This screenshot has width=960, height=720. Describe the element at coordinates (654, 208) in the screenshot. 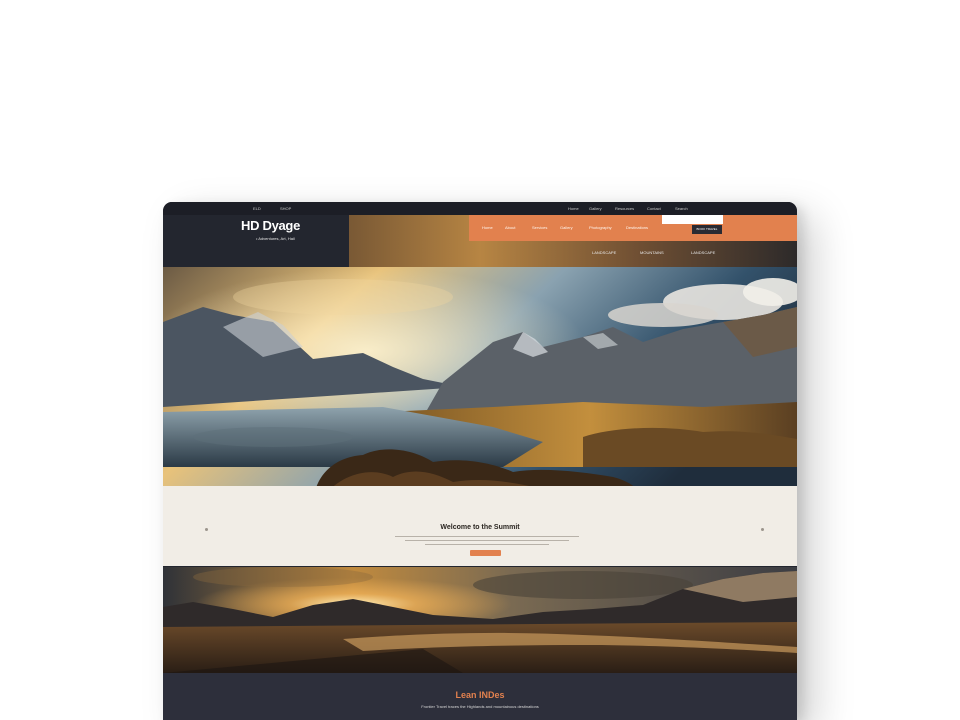

I see `utility-link-contact: Contact` at that location.